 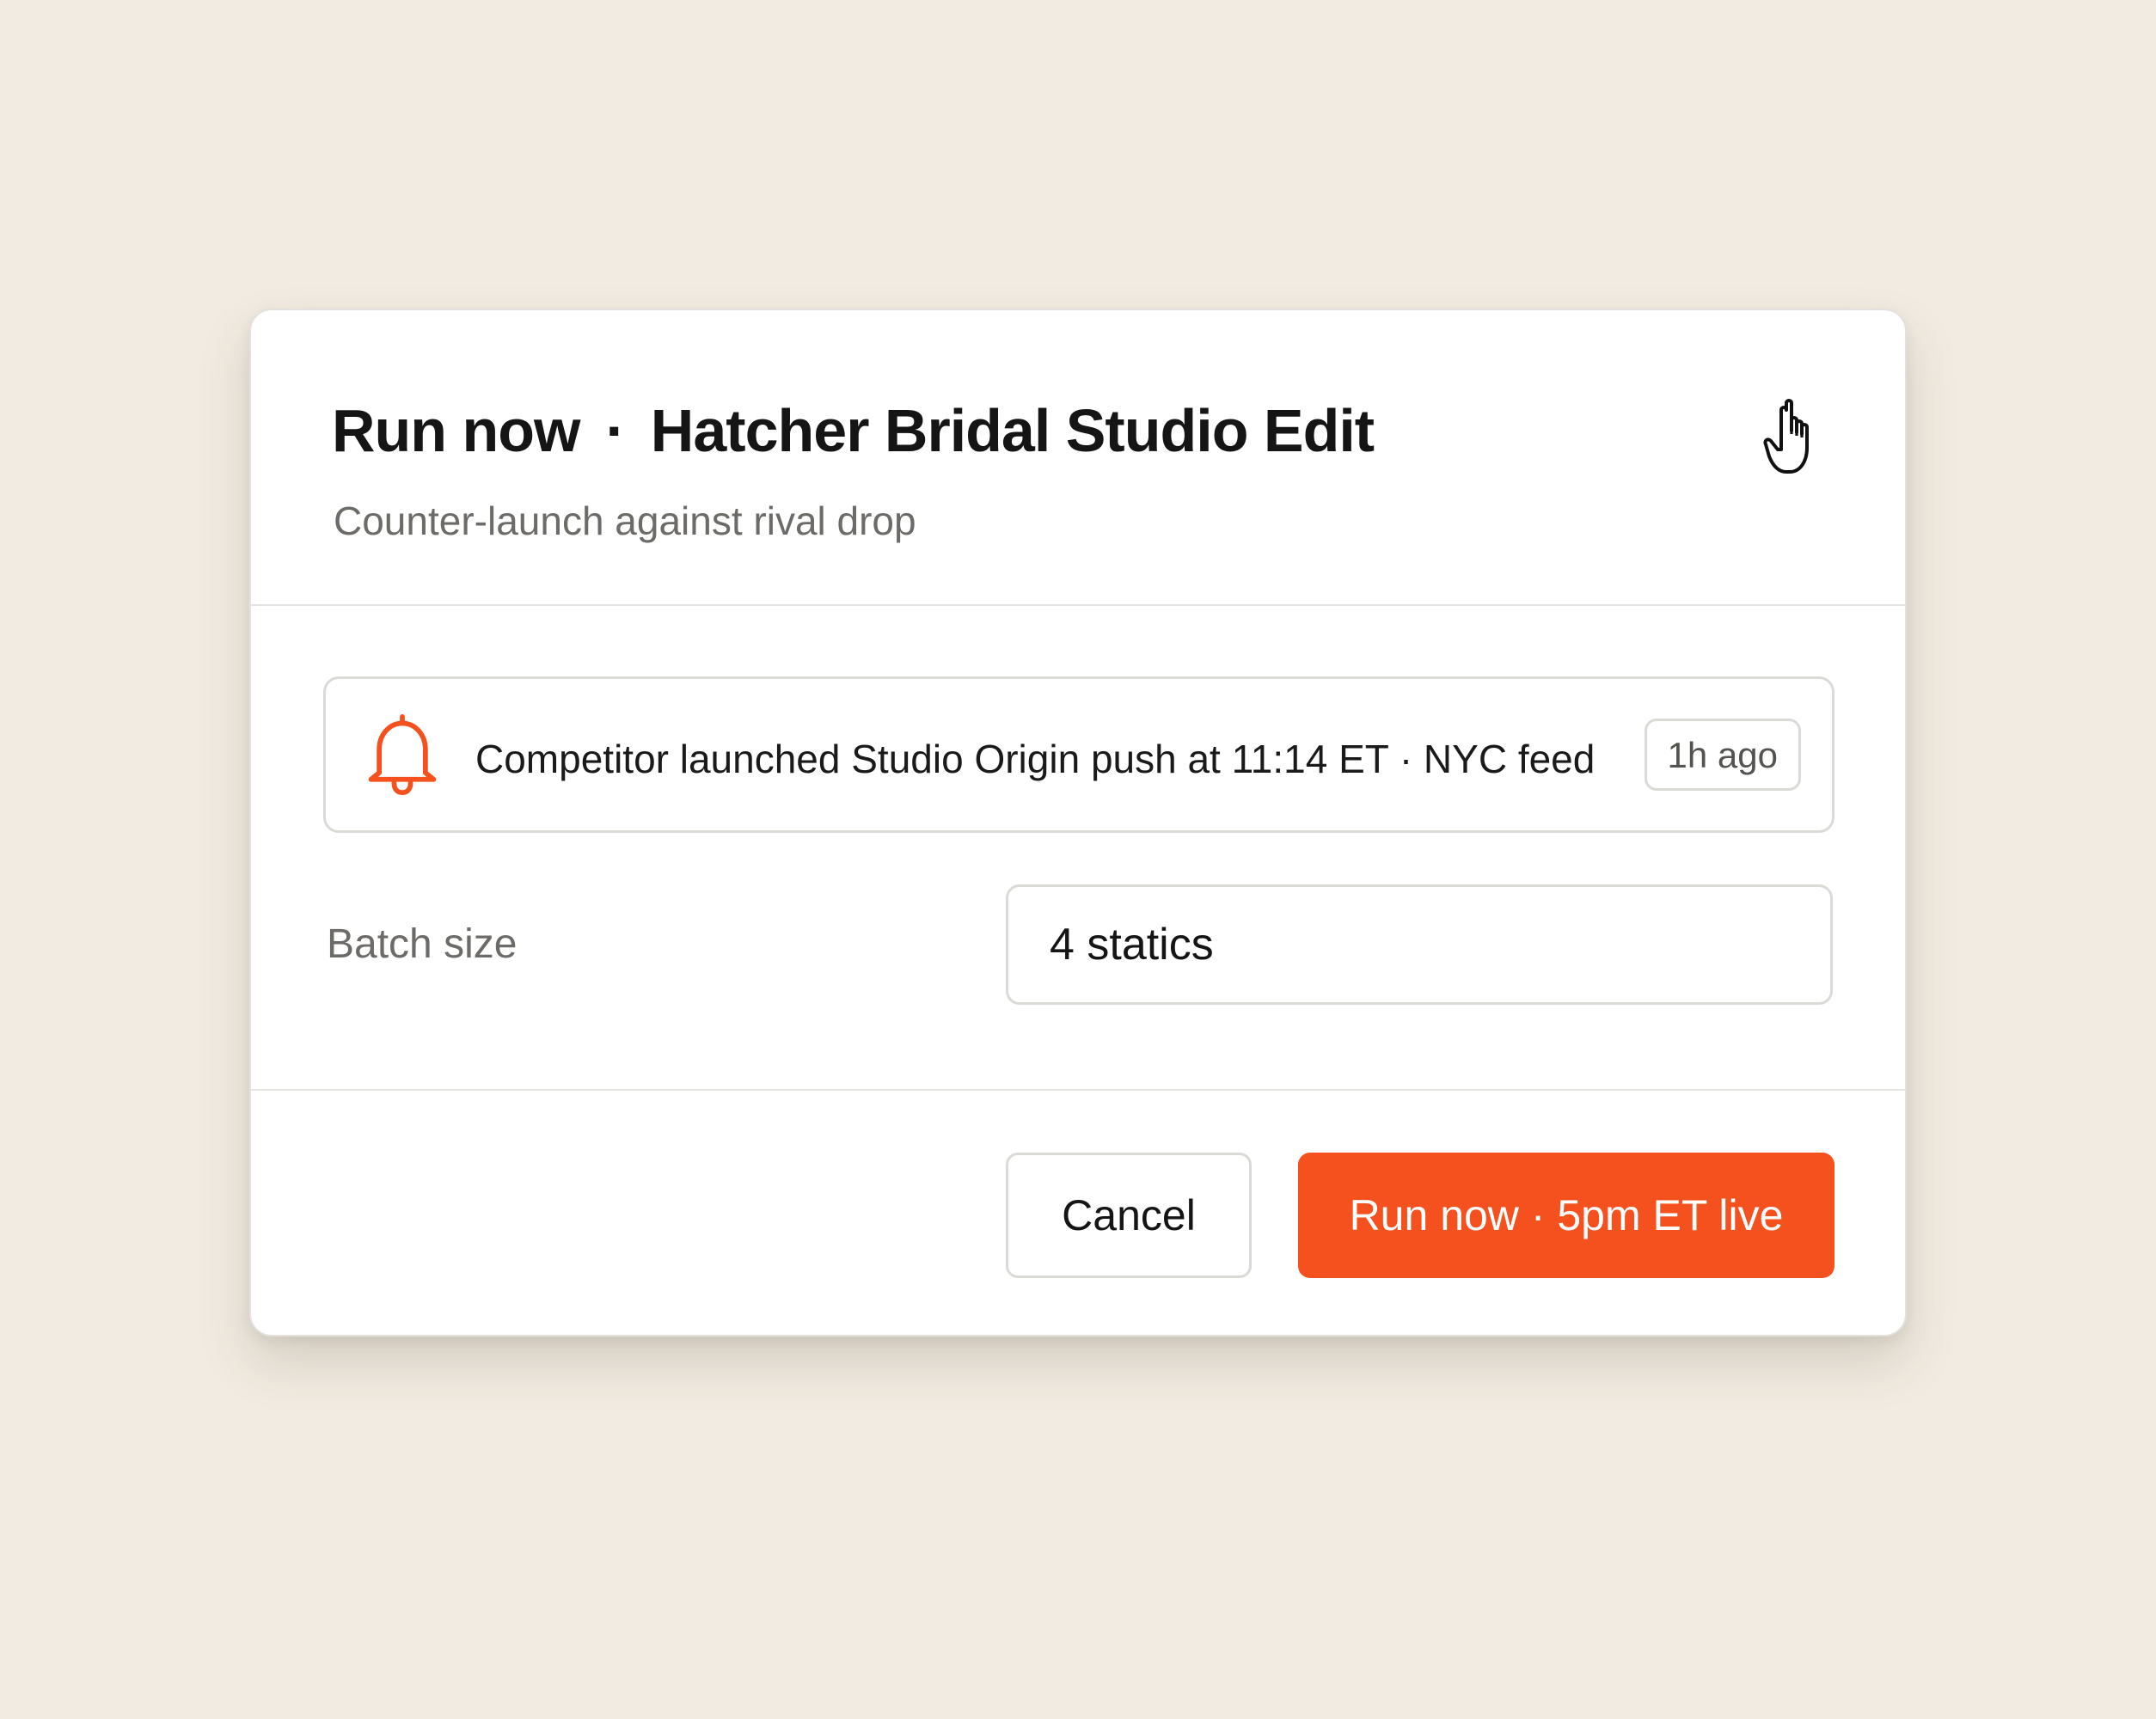 I want to click on run-now-button: Run now · 5pm ET live, so click(x=1566, y=1215).